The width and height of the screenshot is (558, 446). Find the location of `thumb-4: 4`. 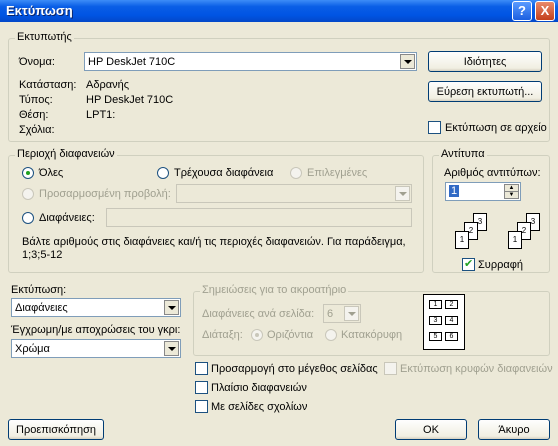

thumb-4: 4 is located at coordinates (451, 320).